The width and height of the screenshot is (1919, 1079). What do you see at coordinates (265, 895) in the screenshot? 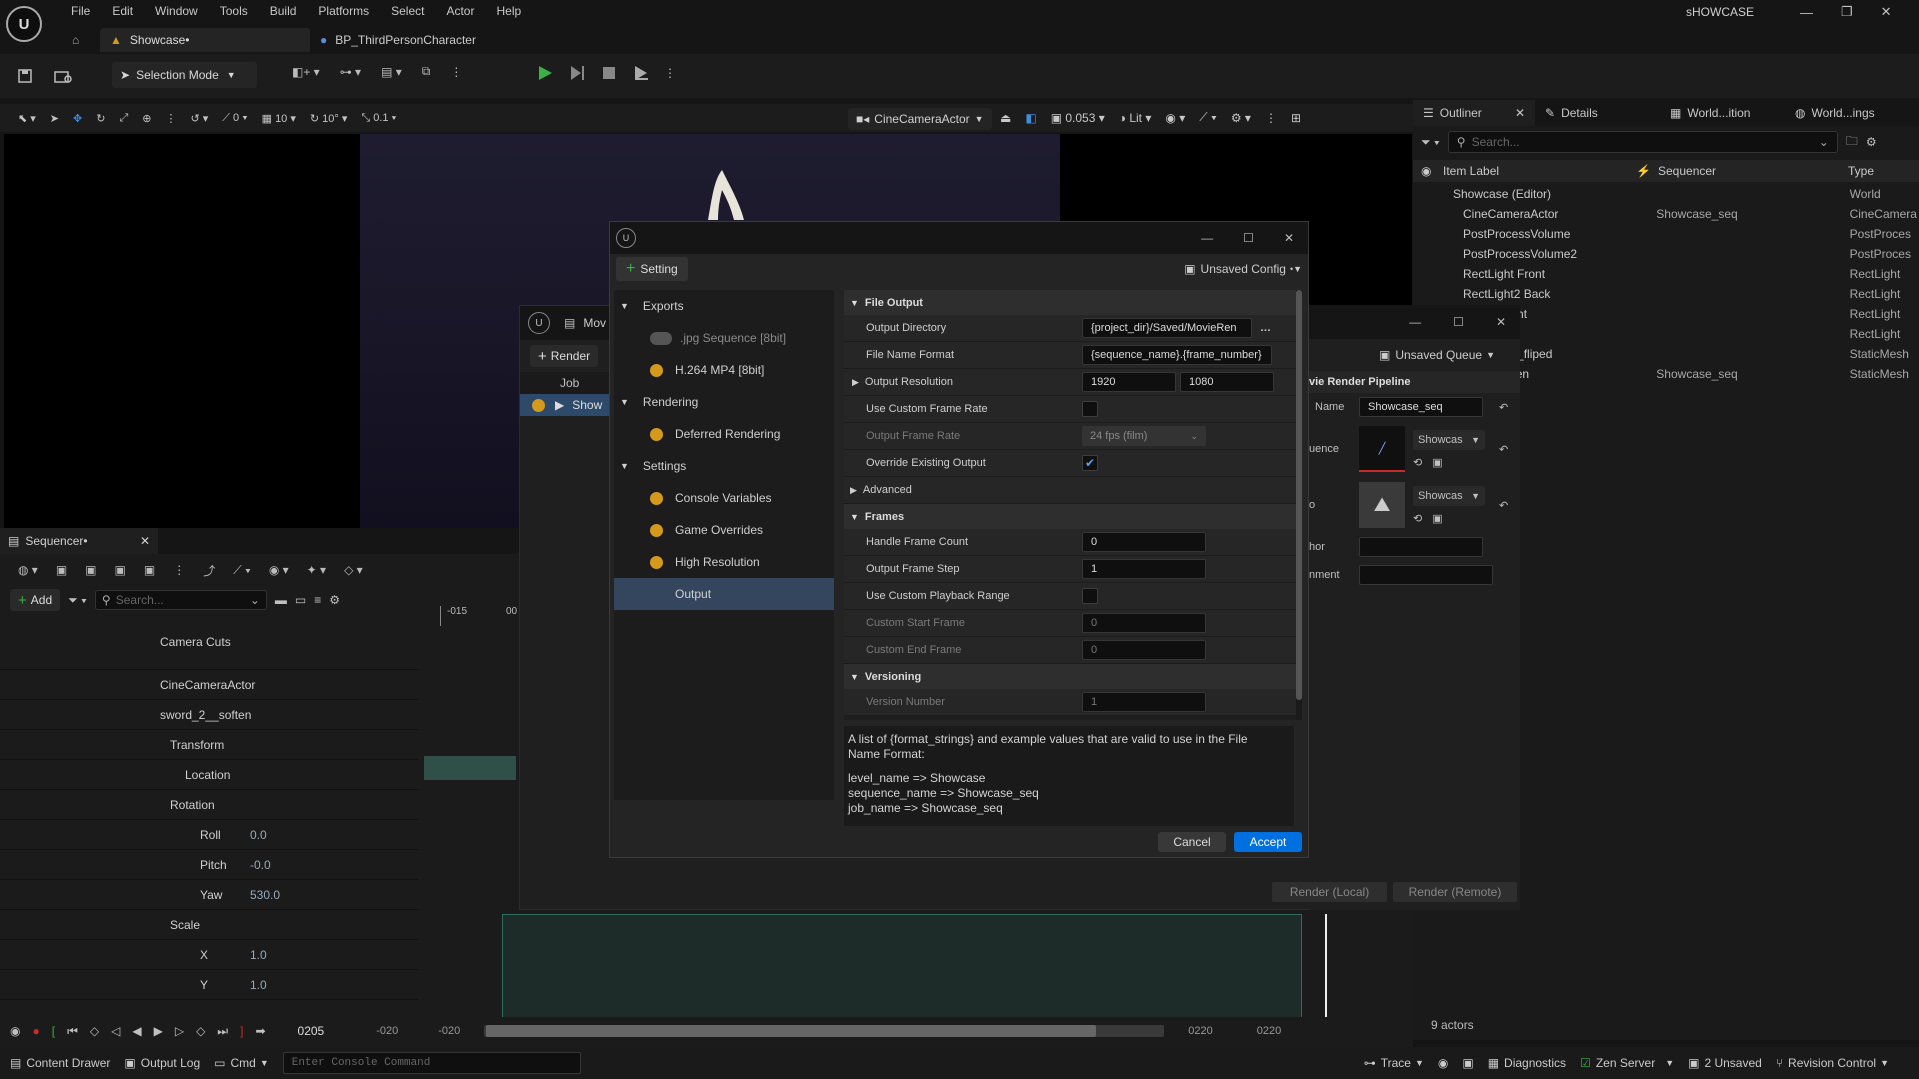
I see `track-value: 530.0` at bounding box center [265, 895].